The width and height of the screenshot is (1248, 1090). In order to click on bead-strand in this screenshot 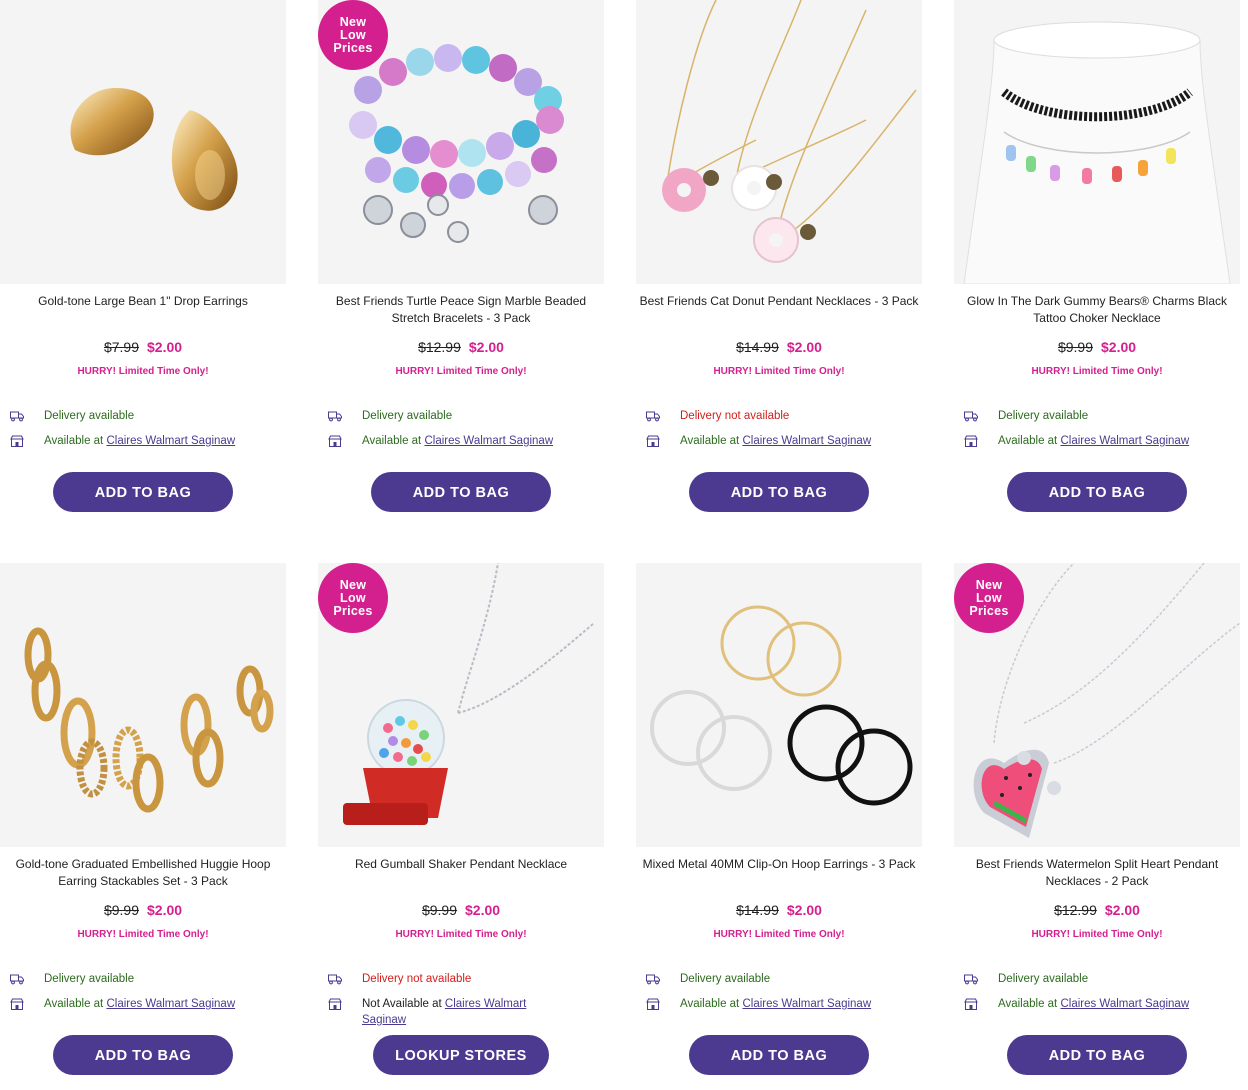, I will do `click(456, 121)`.